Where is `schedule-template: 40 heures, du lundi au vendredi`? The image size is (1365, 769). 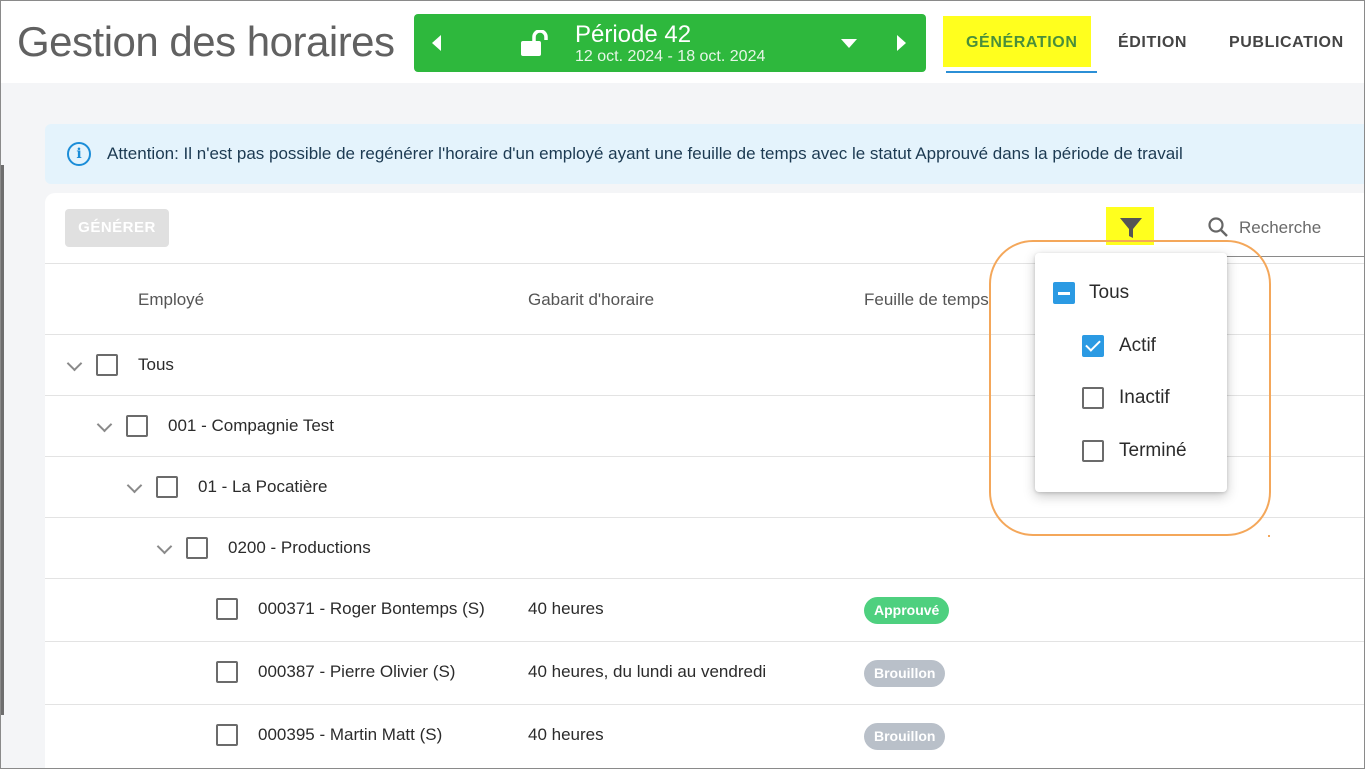 schedule-template: 40 heures, du lundi au vendredi is located at coordinates (647, 671).